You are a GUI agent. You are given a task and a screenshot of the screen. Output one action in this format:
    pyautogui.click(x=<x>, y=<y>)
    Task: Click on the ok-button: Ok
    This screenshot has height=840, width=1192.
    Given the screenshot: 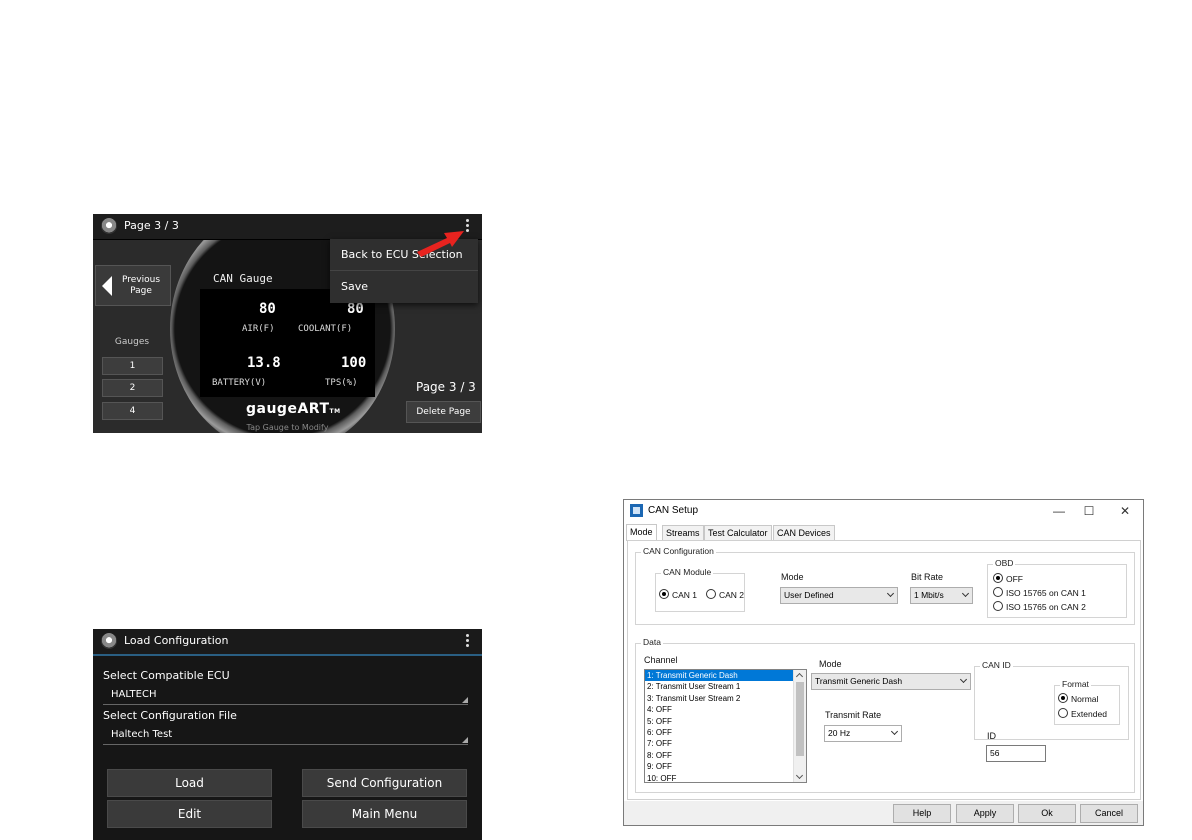 What is the action you would take?
    pyautogui.click(x=1047, y=813)
    